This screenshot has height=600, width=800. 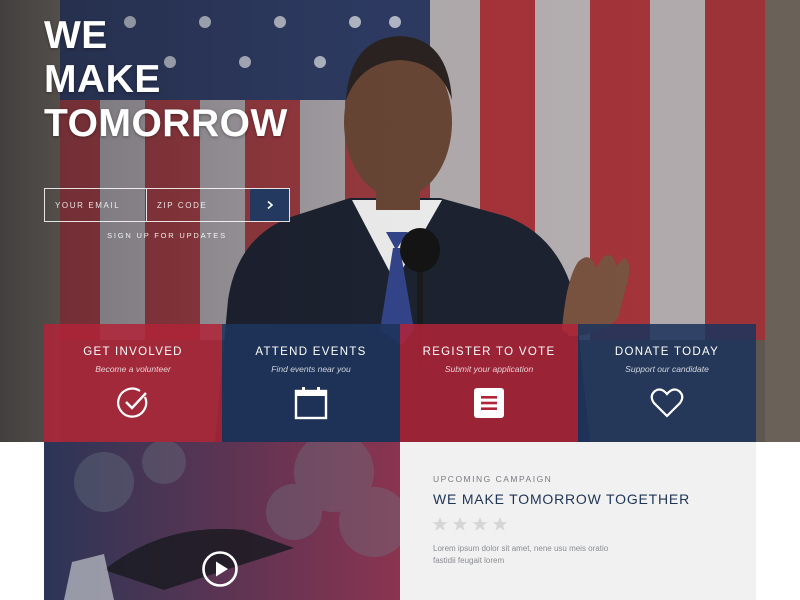 I want to click on headline-line: WE, so click(x=76, y=35).